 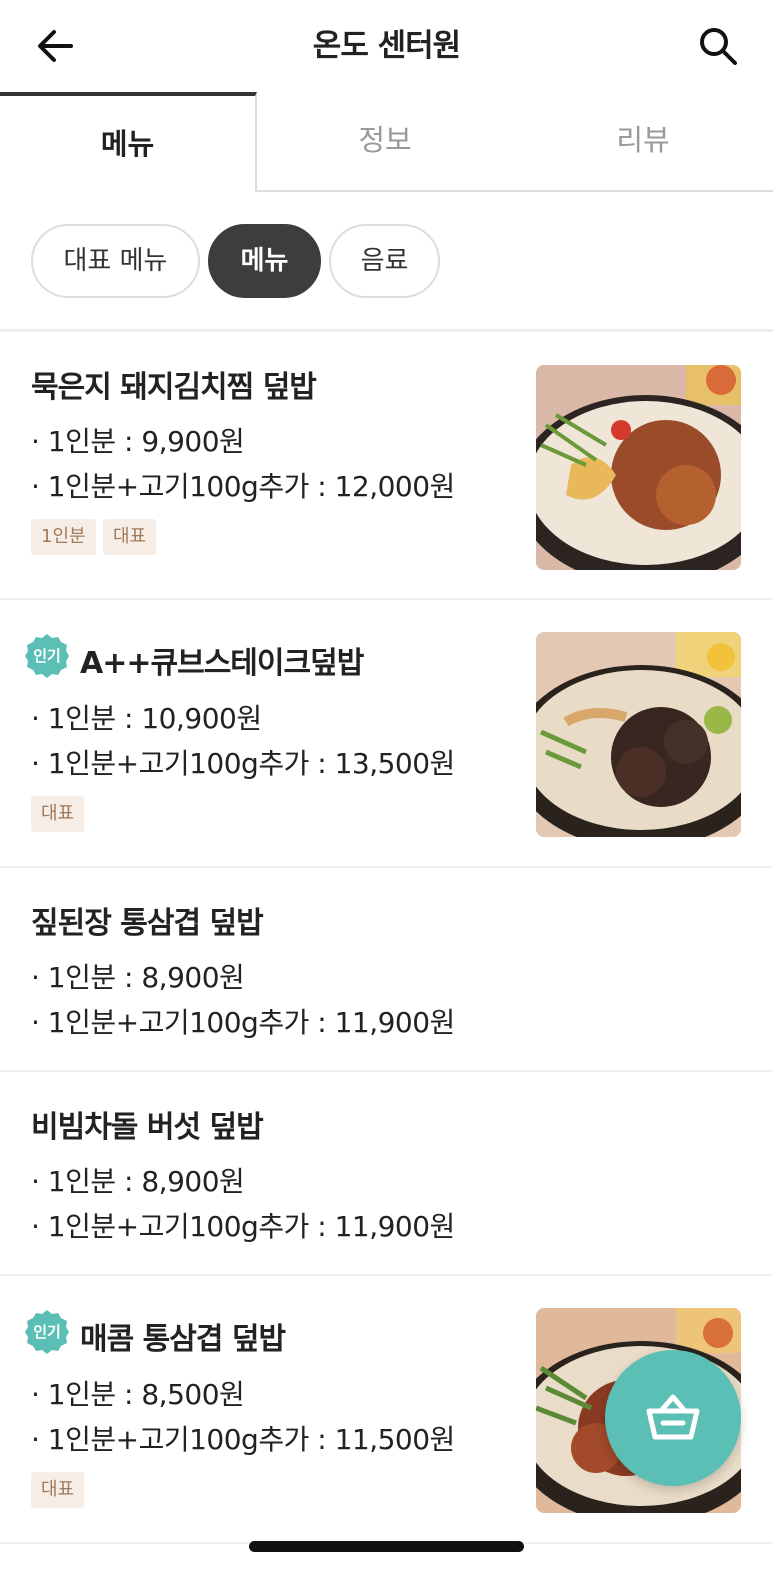 I want to click on cart-button, so click(x=673, y=1418).